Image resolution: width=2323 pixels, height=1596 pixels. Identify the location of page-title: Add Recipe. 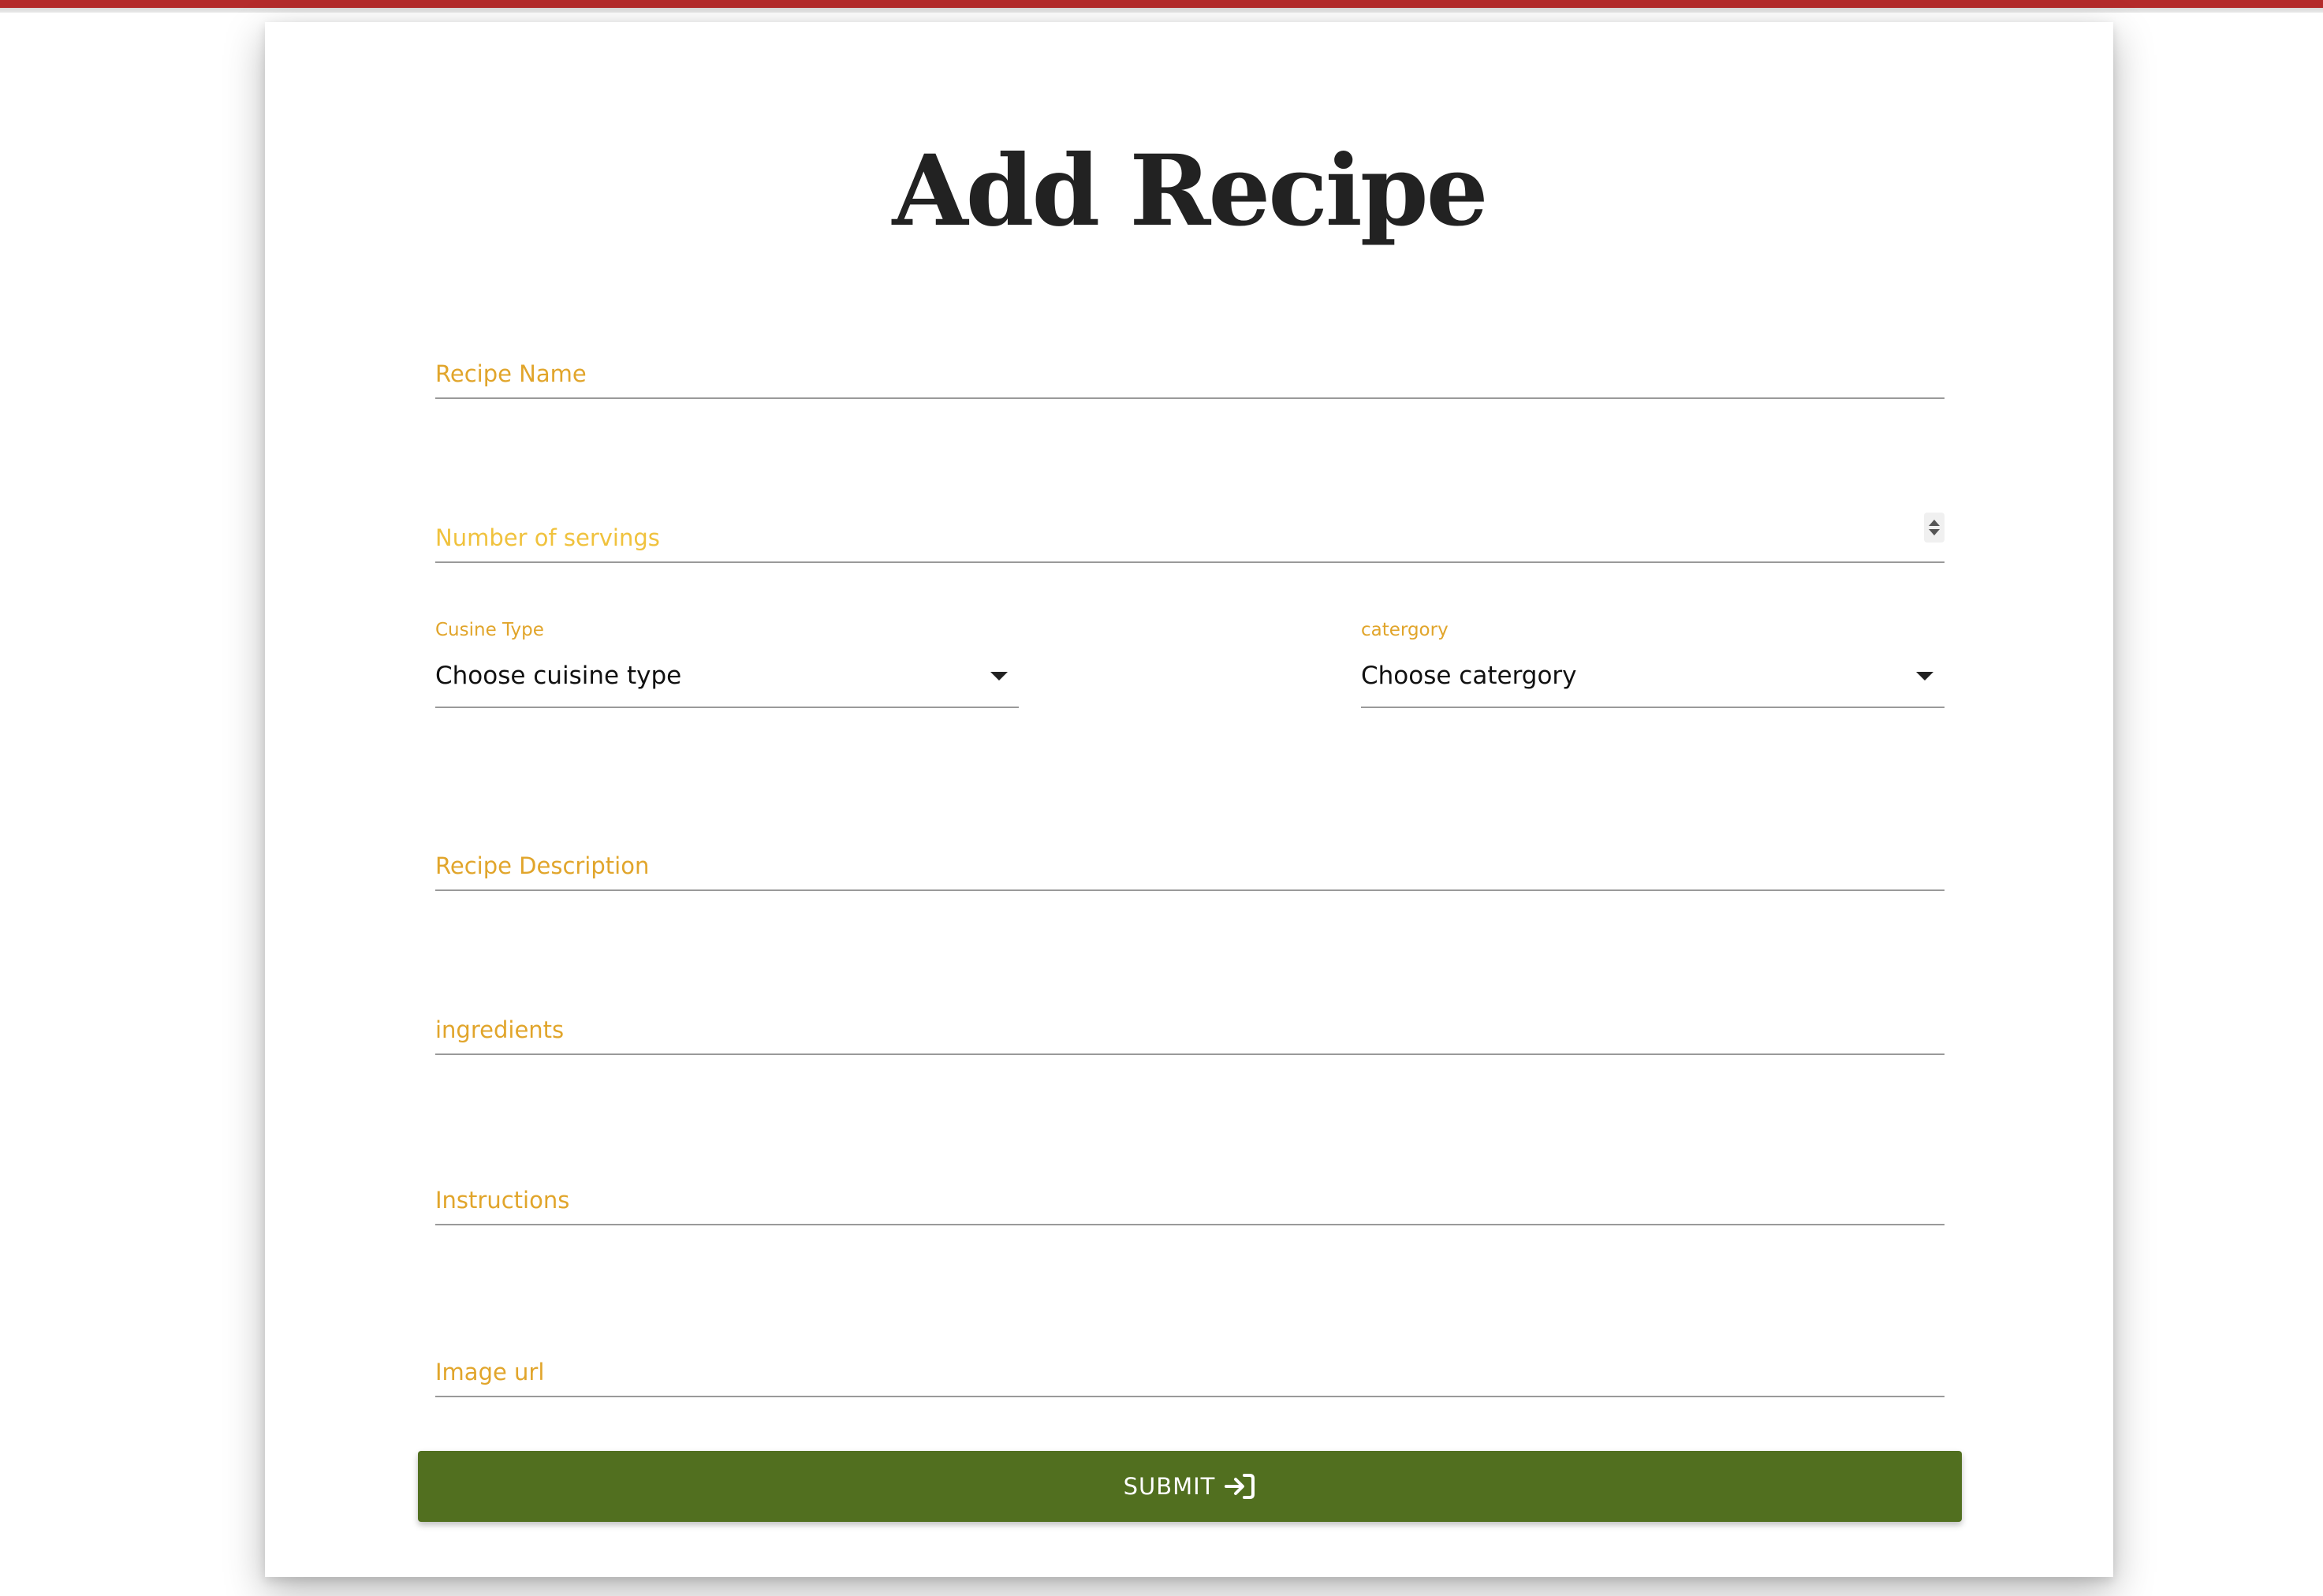
(1190, 191).